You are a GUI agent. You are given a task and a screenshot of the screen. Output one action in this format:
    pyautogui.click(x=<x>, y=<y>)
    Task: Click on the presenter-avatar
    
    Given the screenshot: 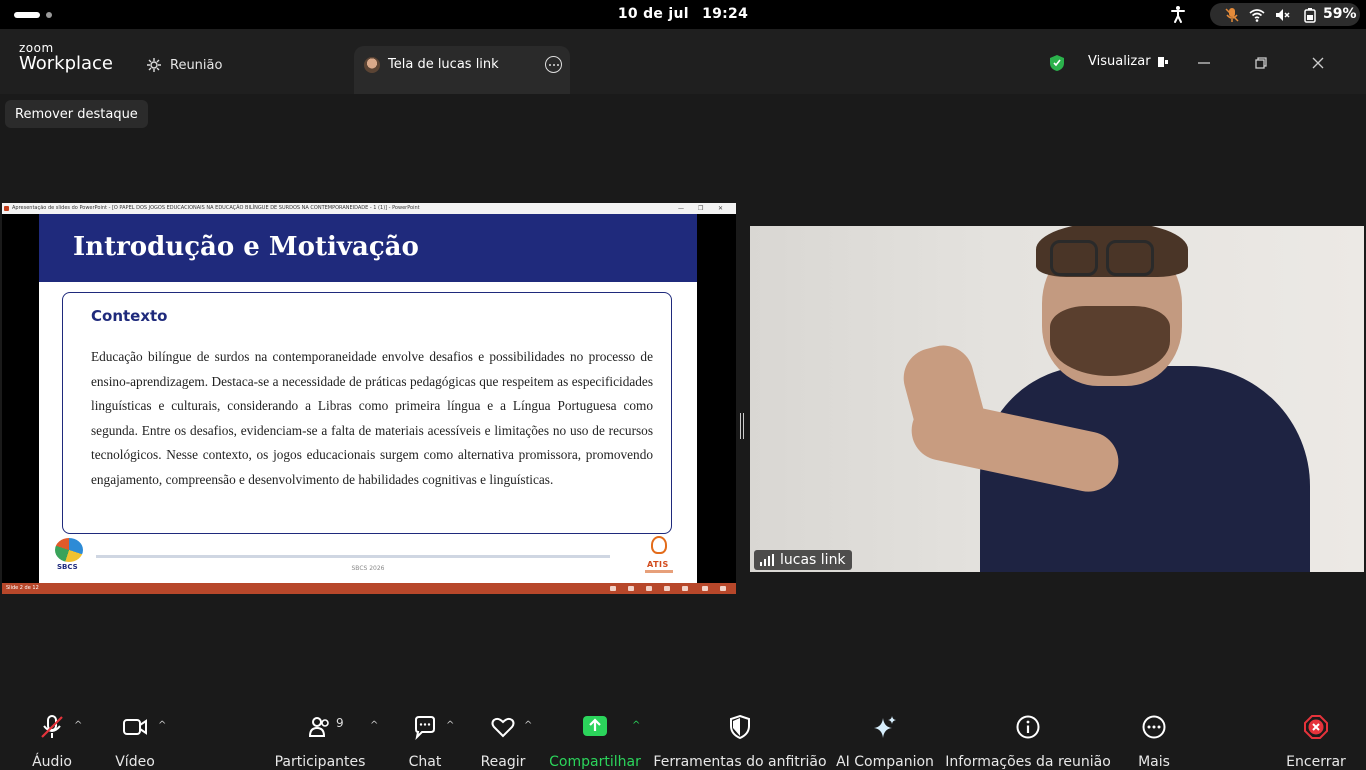 What is the action you would take?
    pyautogui.click(x=372, y=65)
    